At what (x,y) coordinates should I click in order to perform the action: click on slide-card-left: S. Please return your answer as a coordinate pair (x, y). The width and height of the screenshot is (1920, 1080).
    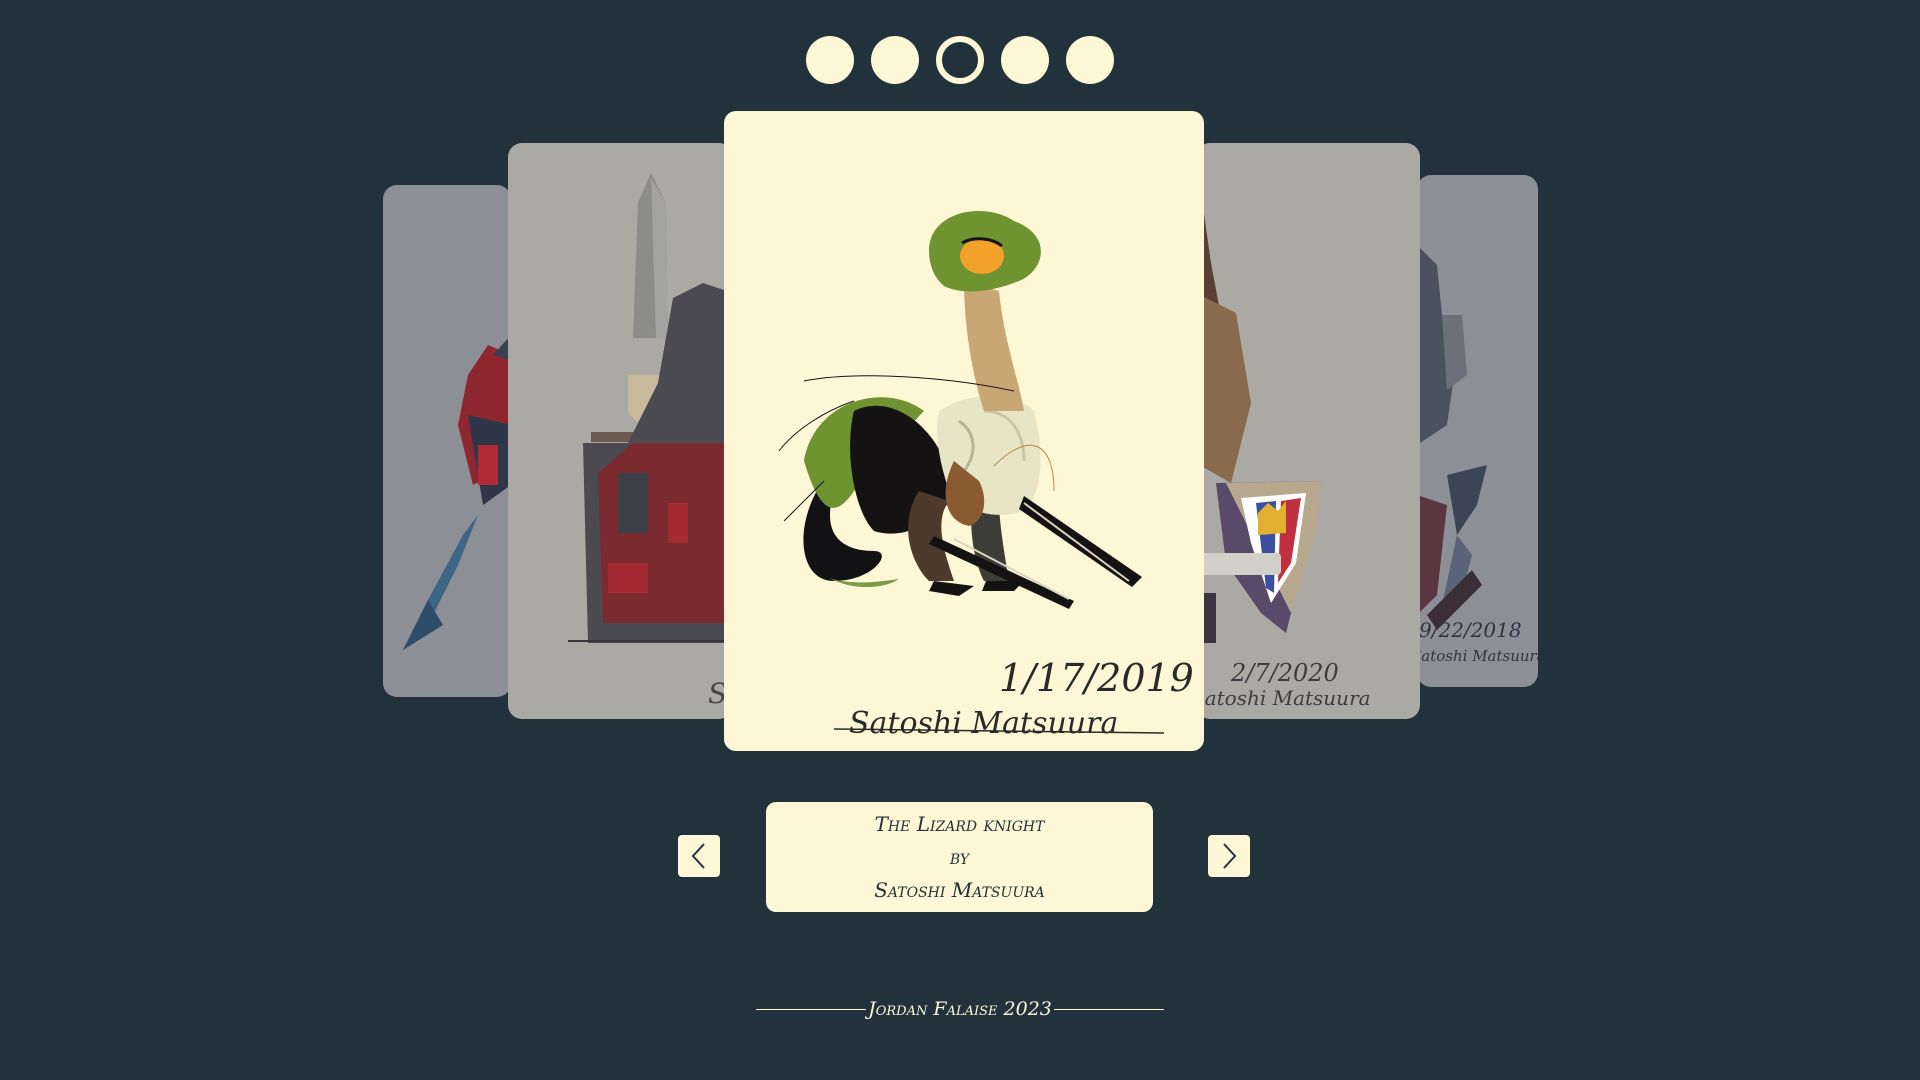
    Looking at the image, I should click on (620, 431).